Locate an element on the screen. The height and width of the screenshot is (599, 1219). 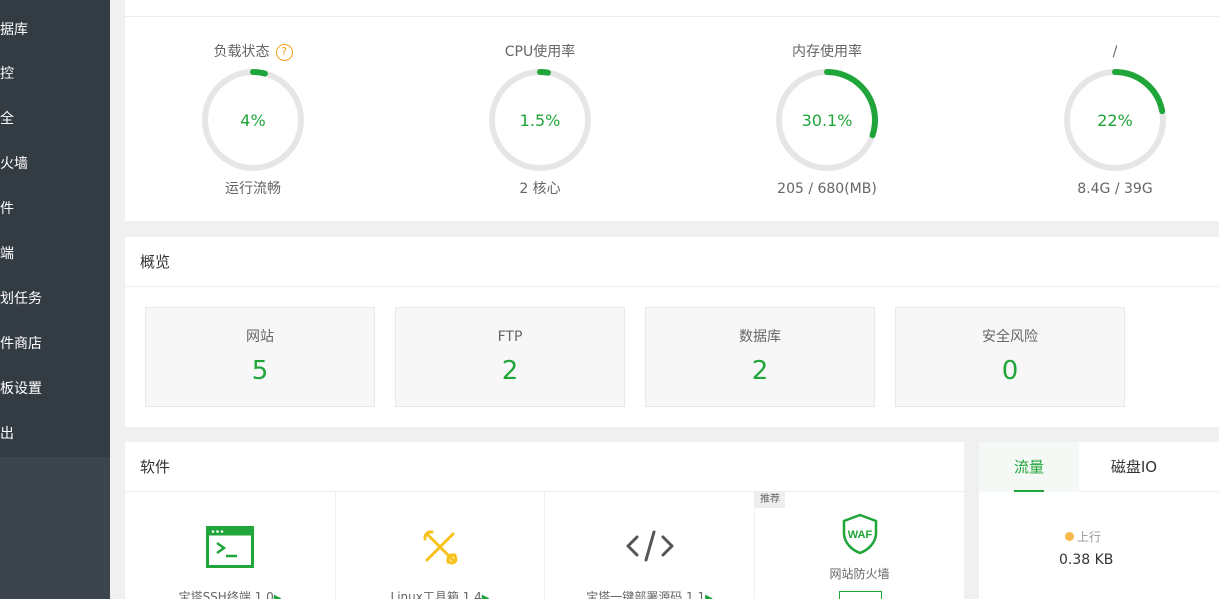
cpu-ring: 1.5% is located at coordinates (540, 120).